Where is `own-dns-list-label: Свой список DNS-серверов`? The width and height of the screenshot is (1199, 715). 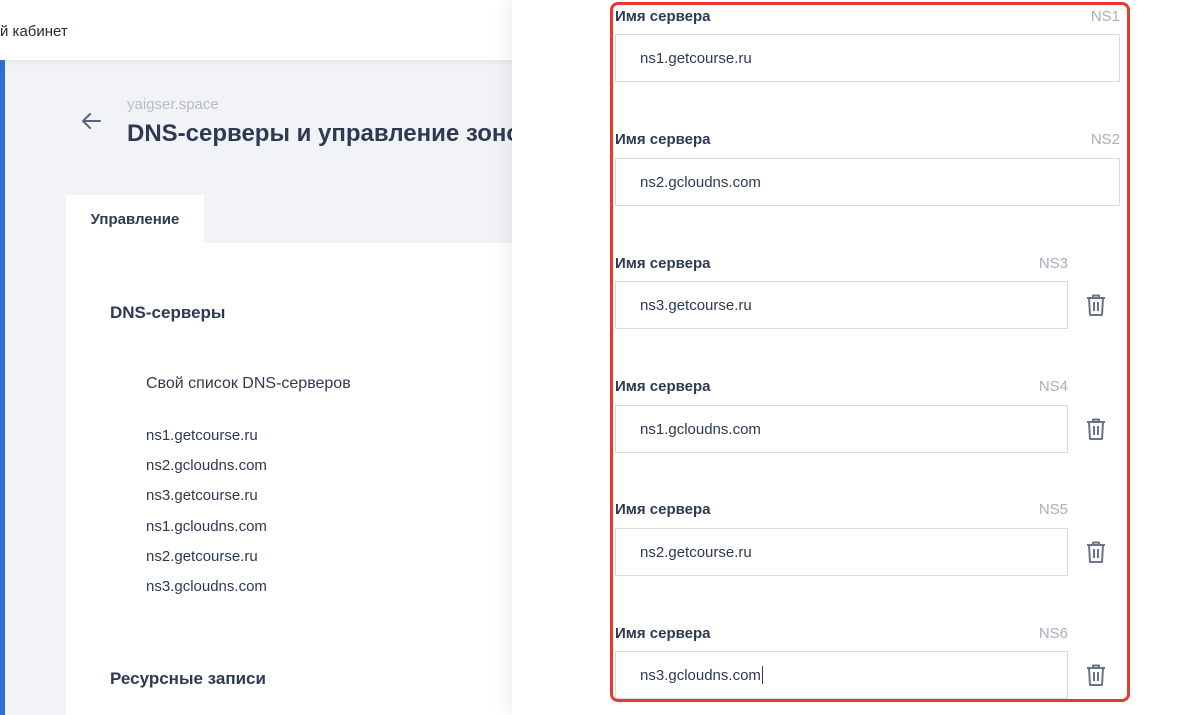
own-dns-list-label: Свой список DNS-серверов is located at coordinates (248, 383).